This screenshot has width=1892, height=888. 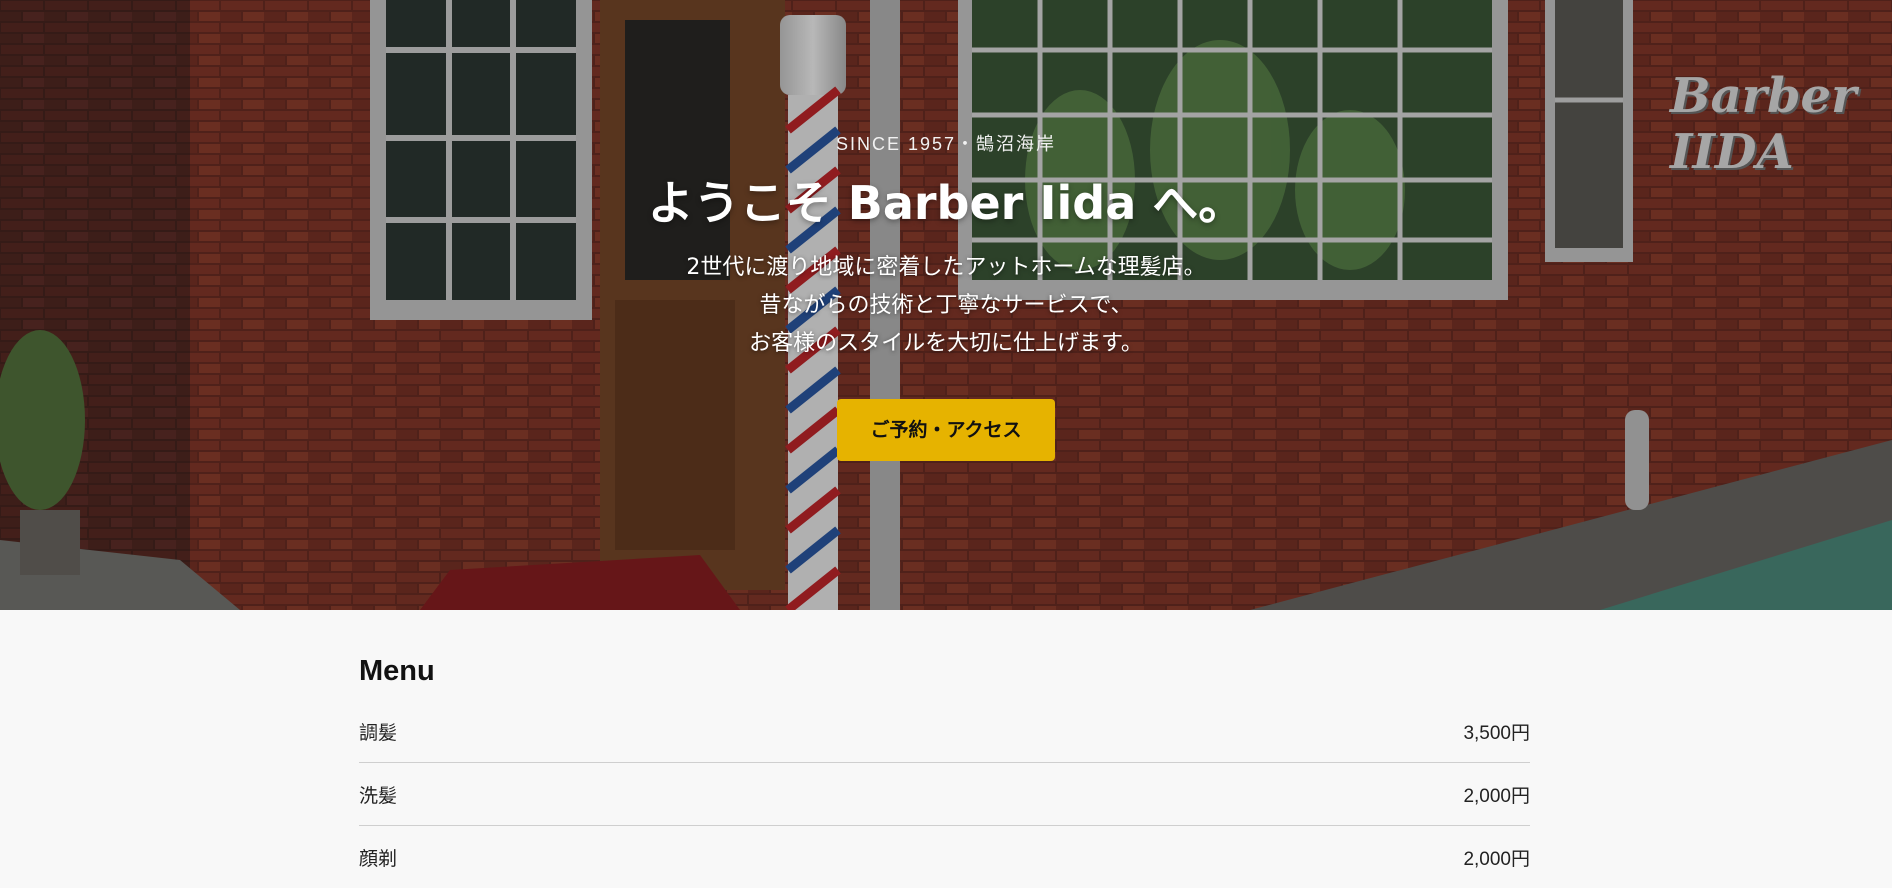 I want to click on menu-item-name: 洗髪, so click(x=378, y=795).